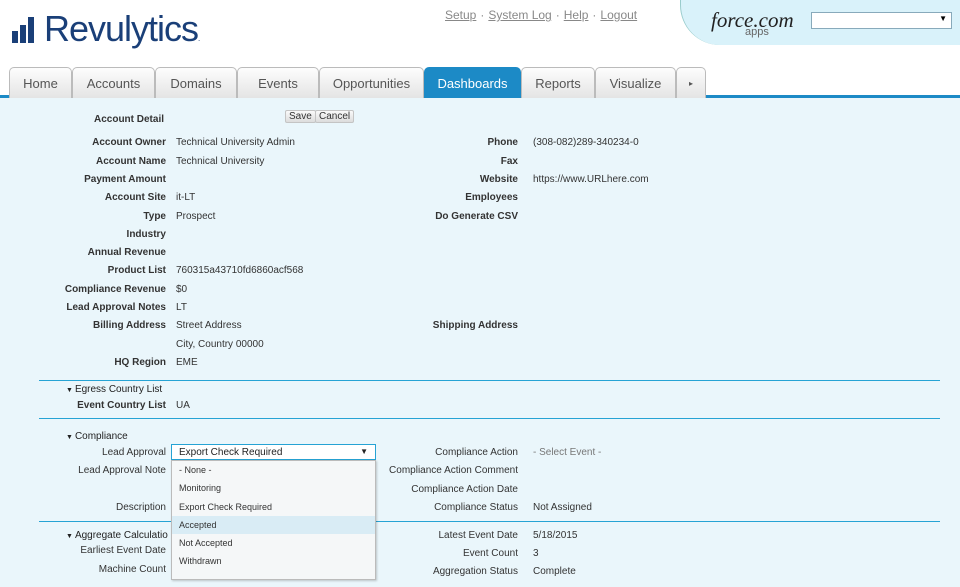 This screenshot has width=960, height=587. What do you see at coordinates (472, 82) in the screenshot?
I see `tab-dashboards: Dashboards` at bounding box center [472, 82].